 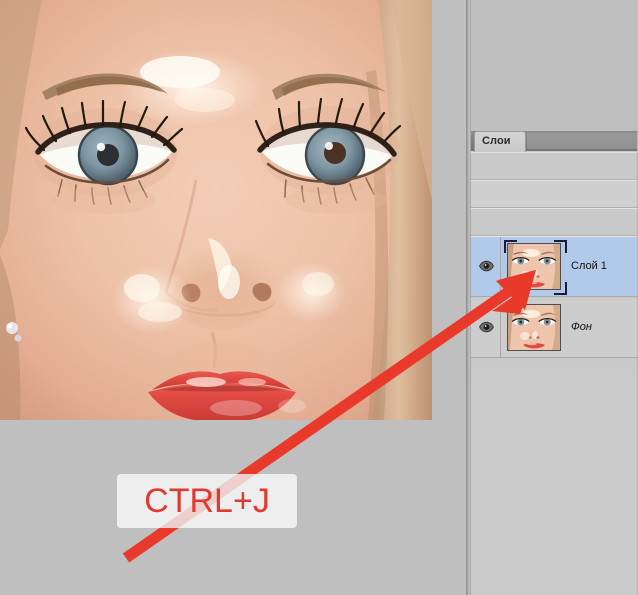 What do you see at coordinates (560, 288) in the screenshot?
I see `thumbnail-bracket-br` at bounding box center [560, 288].